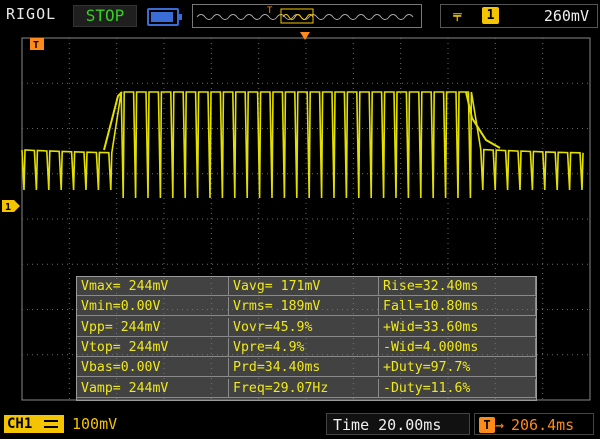  Describe the element at coordinates (487, 425) in the screenshot. I see `trigger-offset-icon: T` at that location.